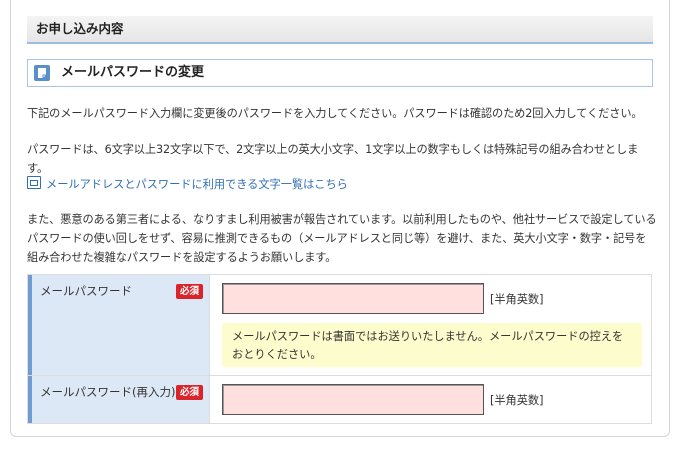 Image resolution: width=691 pixels, height=450 pixels. I want to click on charset-link-text: メールアドレスとパスワードに利用できる文字一覧はこちら, so click(197, 184).